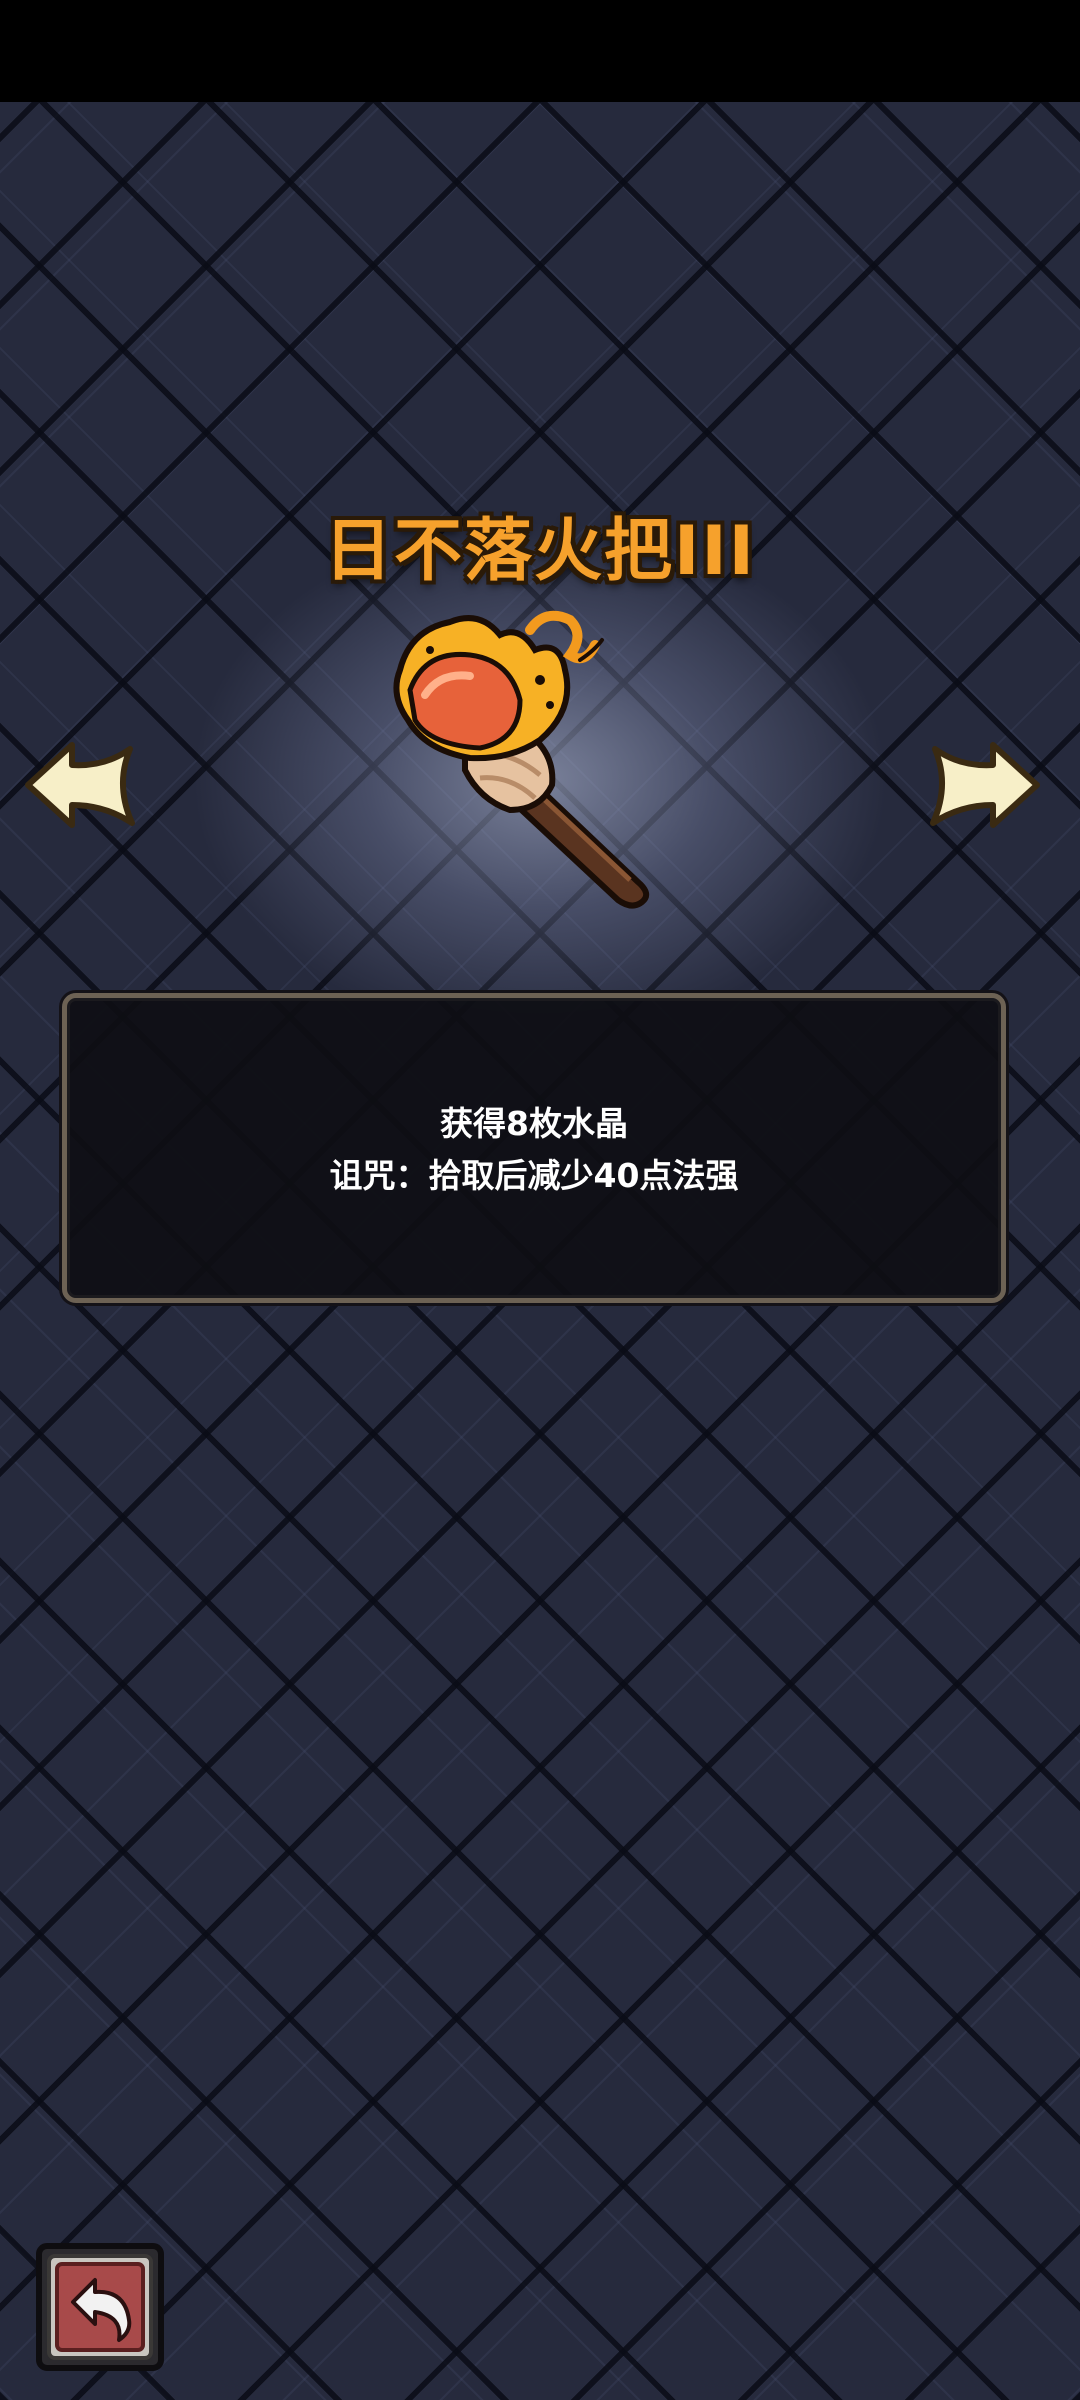 The width and height of the screenshot is (1080, 2400). Describe the element at coordinates (100, 2307) in the screenshot. I see `back-button` at that location.